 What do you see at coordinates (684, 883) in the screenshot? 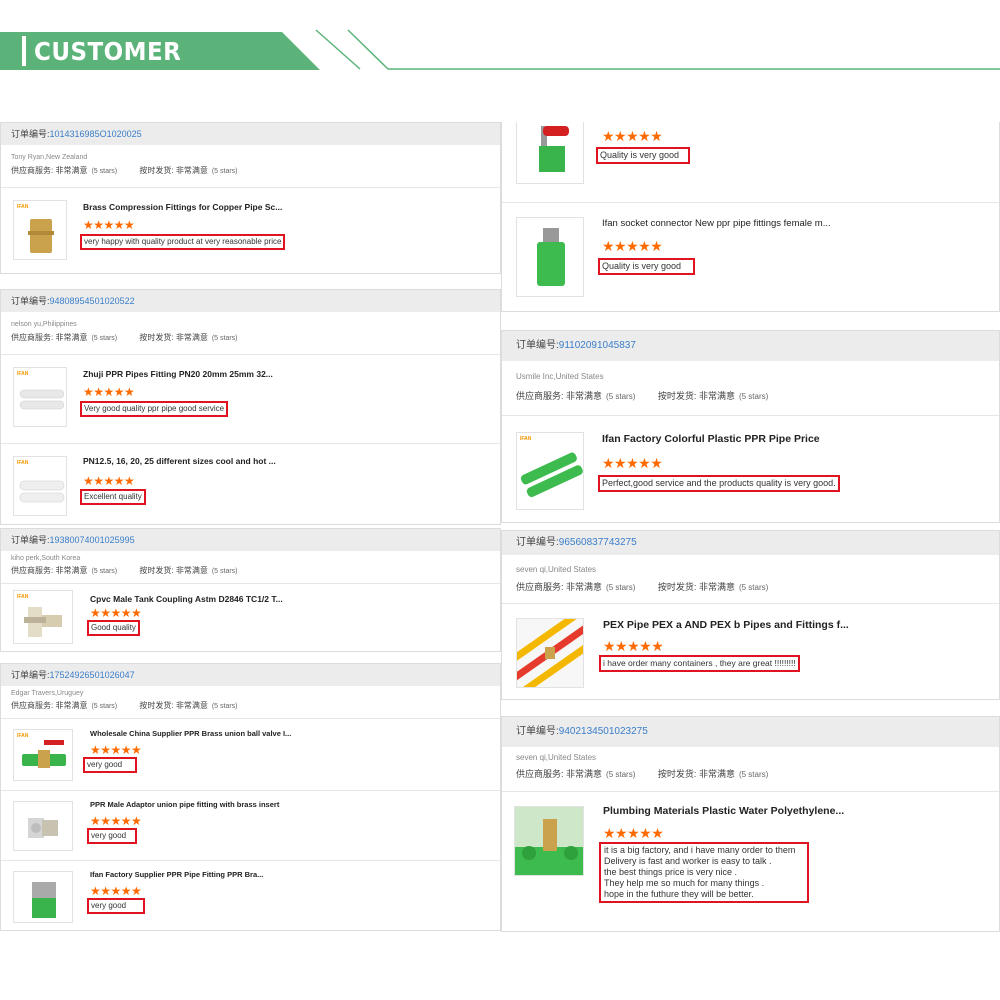
I see `review-line: They help me so much for many things .` at bounding box center [684, 883].